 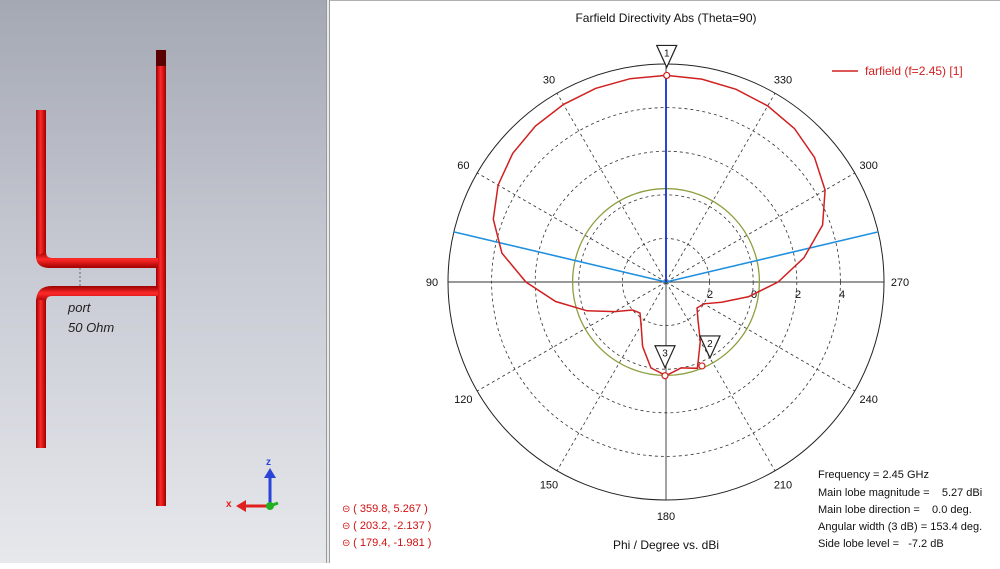 I want to click on radial-tick-2: 2, so click(x=798, y=295).